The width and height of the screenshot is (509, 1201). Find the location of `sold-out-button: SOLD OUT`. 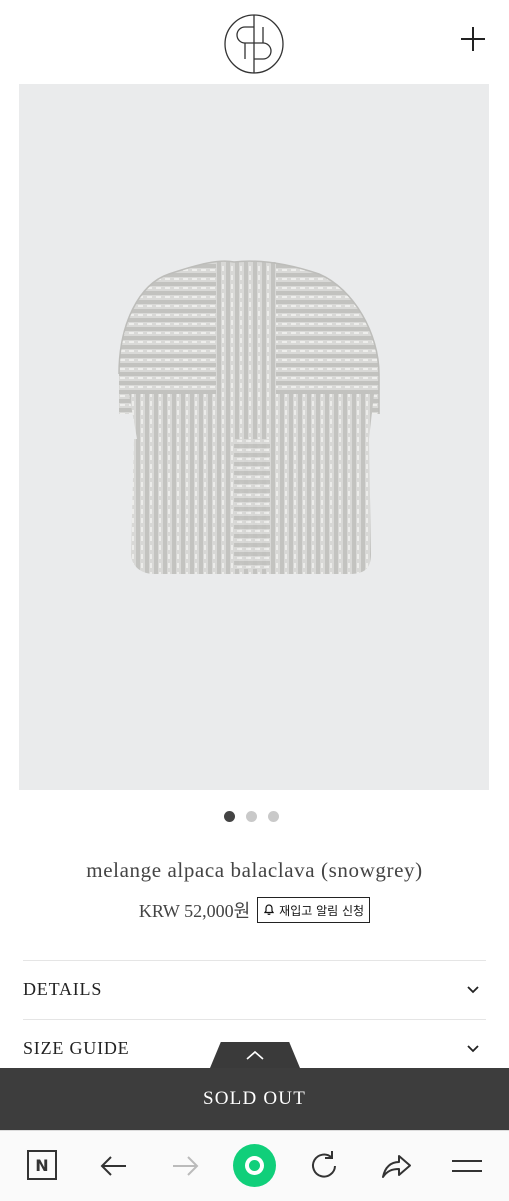

sold-out-button: SOLD OUT is located at coordinates (254, 1099).